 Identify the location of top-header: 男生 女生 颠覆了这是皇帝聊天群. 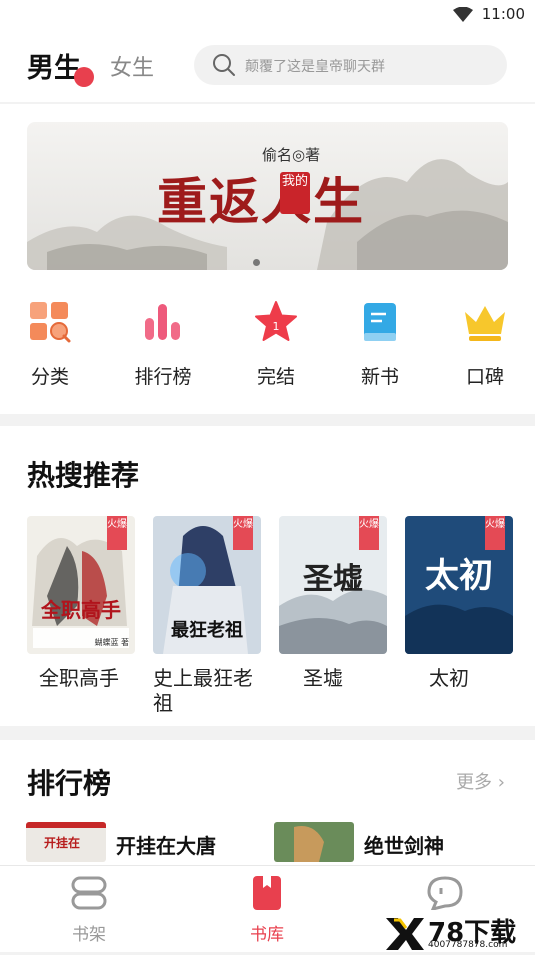
(267, 66).